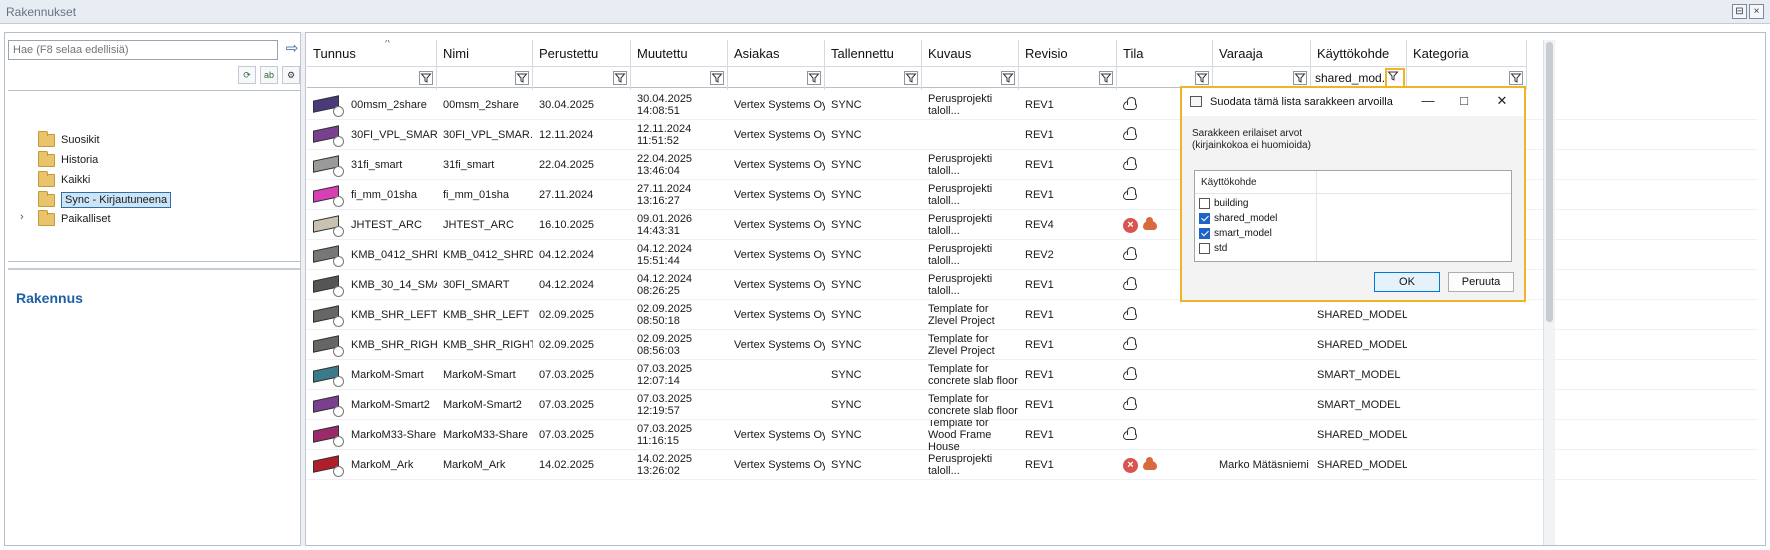 The width and height of the screenshot is (1770, 550). What do you see at coordinates (247, 75) in the screenshot?
I see `refresh-icon: ⟳` at bounding box center [247, 75].